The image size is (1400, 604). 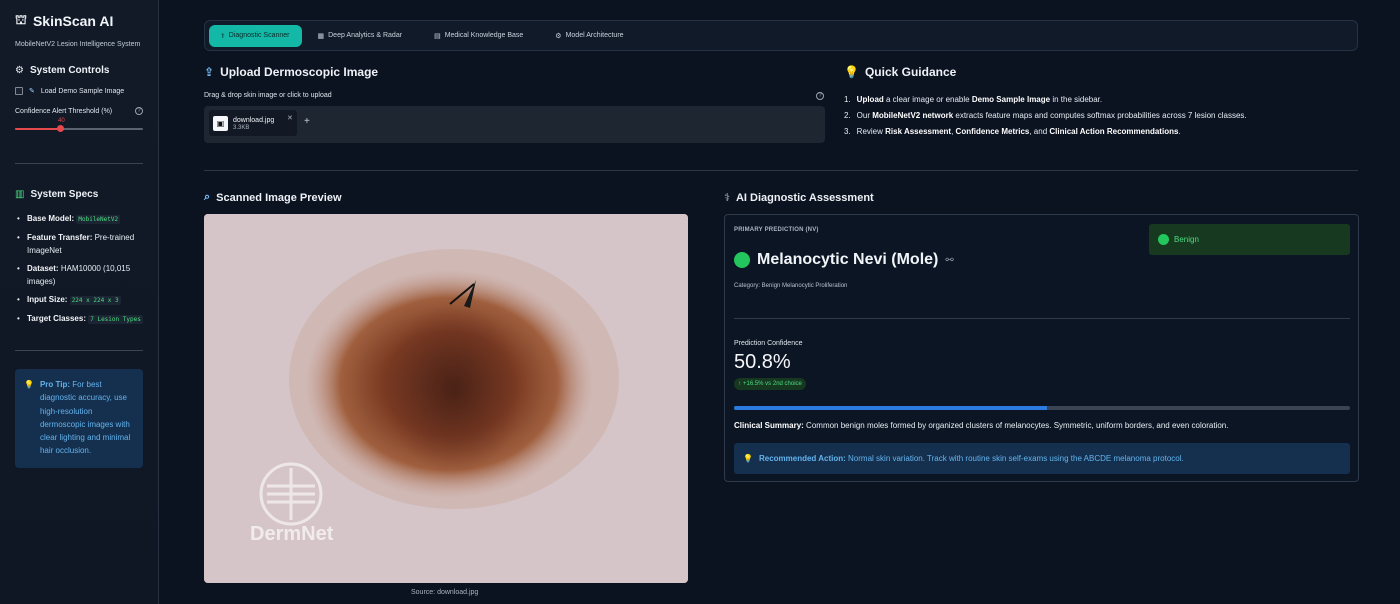 I want to click on system-controls-title: System Controls, so click(x=69, y=70).